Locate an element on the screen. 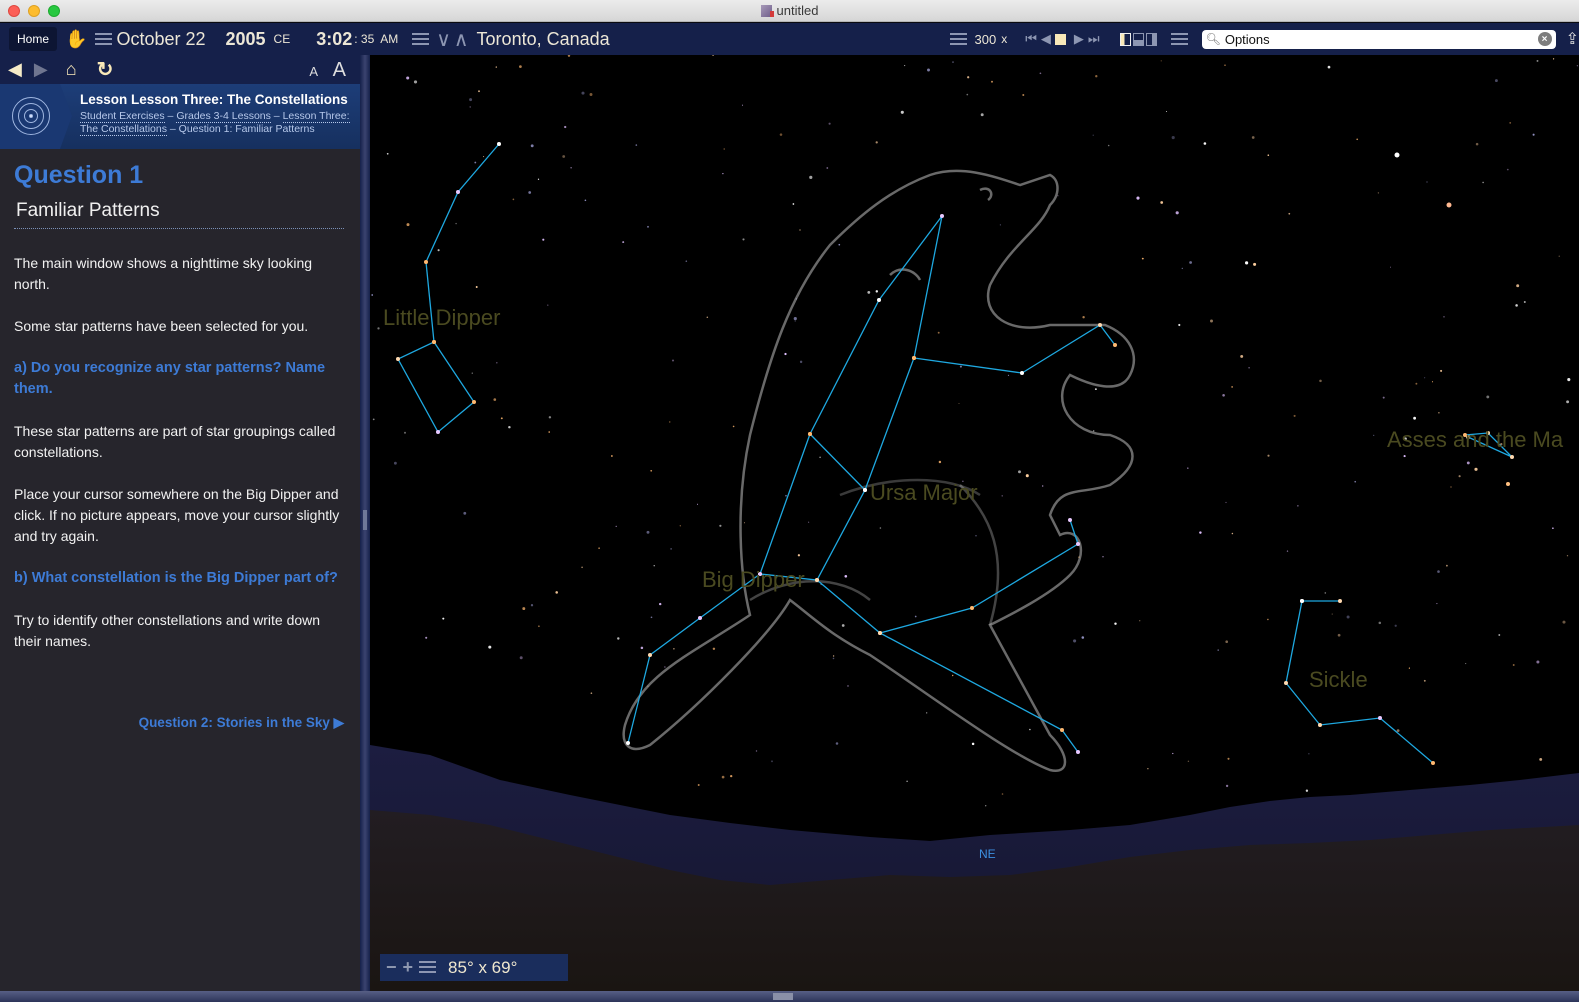 This screenshot has width=1579, height=1002. zoom-out-icon: − is located at coordinates (391, 967).